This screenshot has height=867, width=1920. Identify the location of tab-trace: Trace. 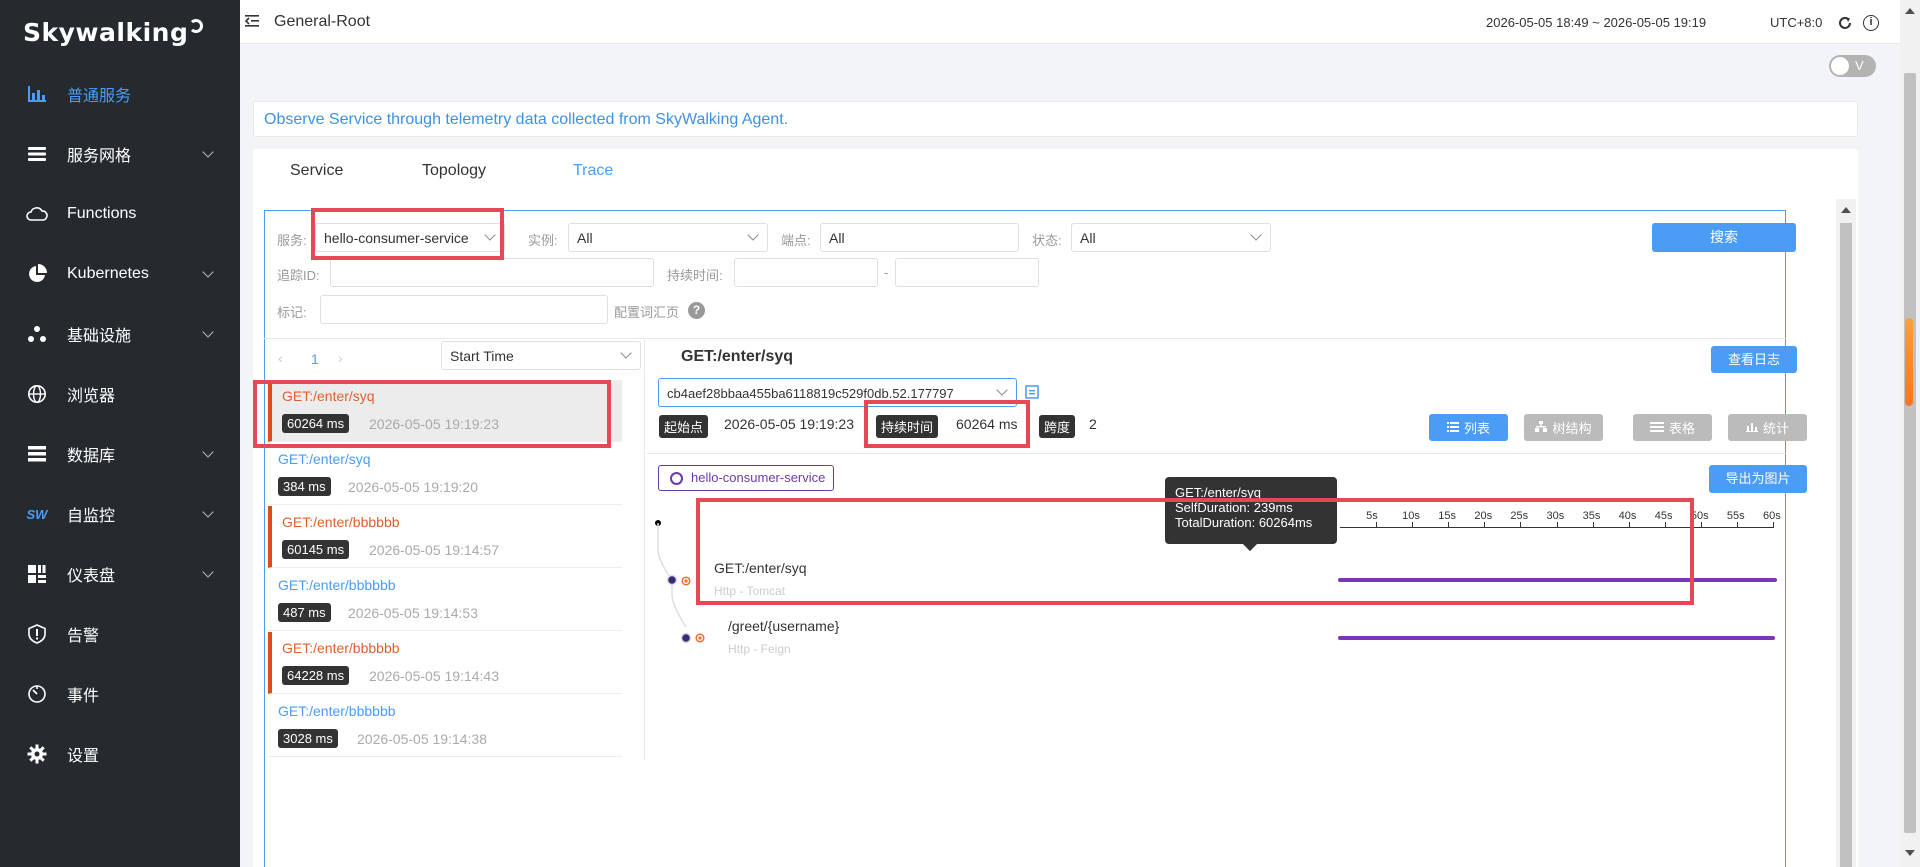
(593, 171).